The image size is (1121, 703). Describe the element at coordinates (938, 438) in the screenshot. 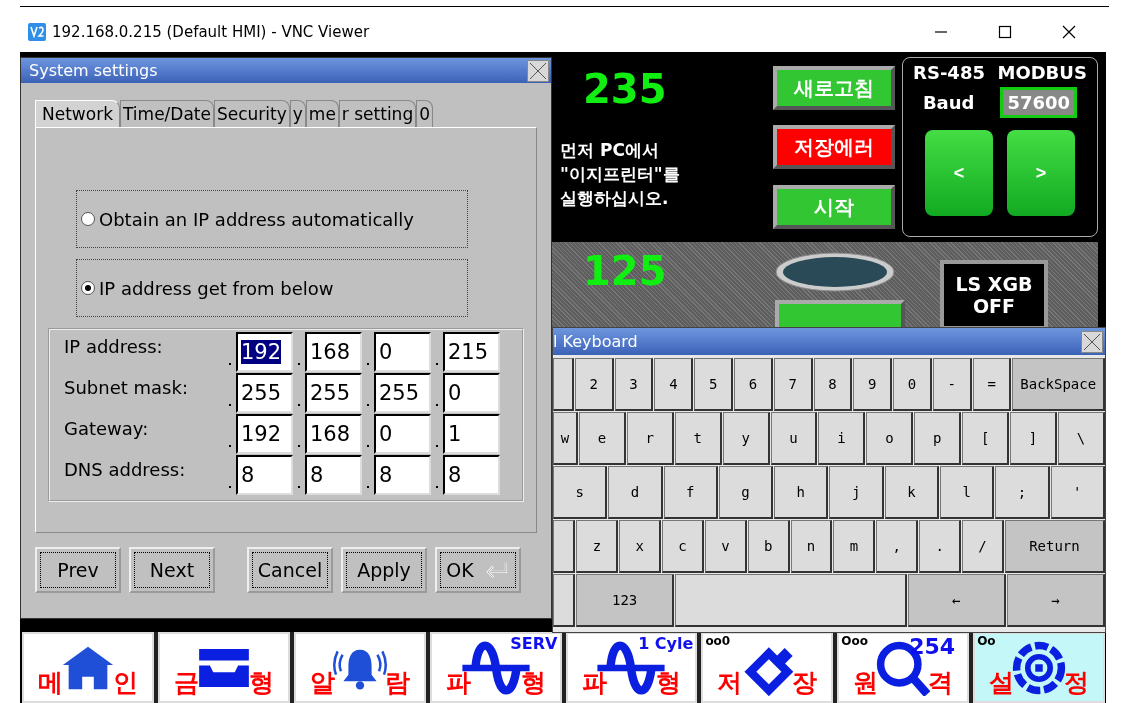

I see `keyboard-key: p` at that location.